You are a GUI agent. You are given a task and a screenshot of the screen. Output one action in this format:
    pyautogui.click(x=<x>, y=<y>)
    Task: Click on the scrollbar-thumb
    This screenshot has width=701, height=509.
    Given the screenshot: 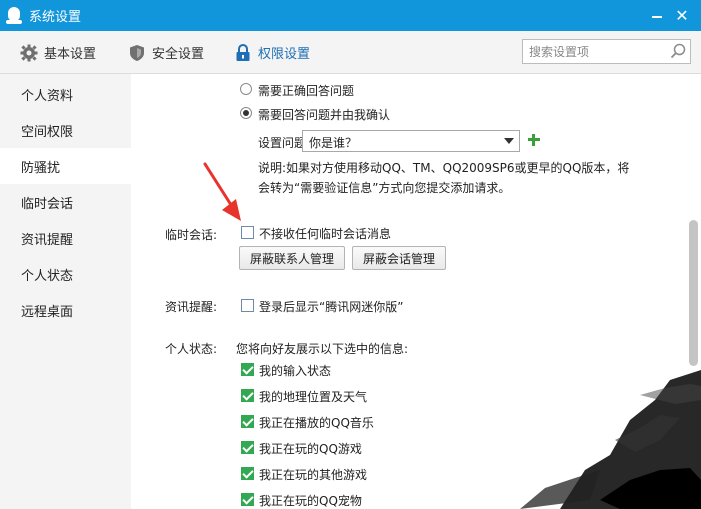 What is the action you would take?
    pyautogui.click(x=693, y=293)
    